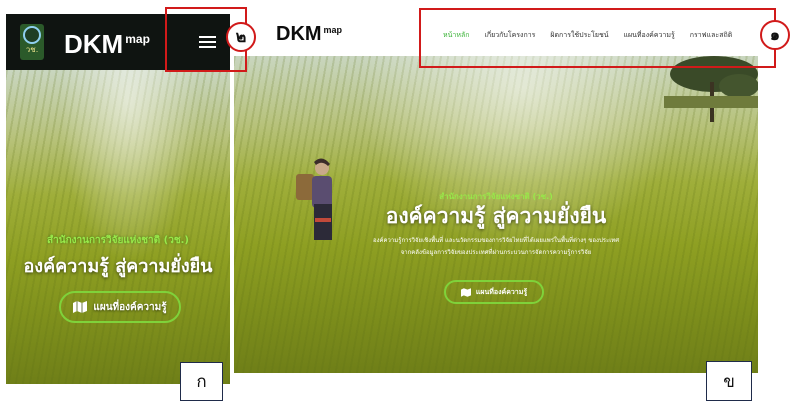 The image size is (801, 403). What do you see at coordinates (241, 37) in the screenshot?
I see `annotation-marker-2: ๒` at bounding box center [241, 37].